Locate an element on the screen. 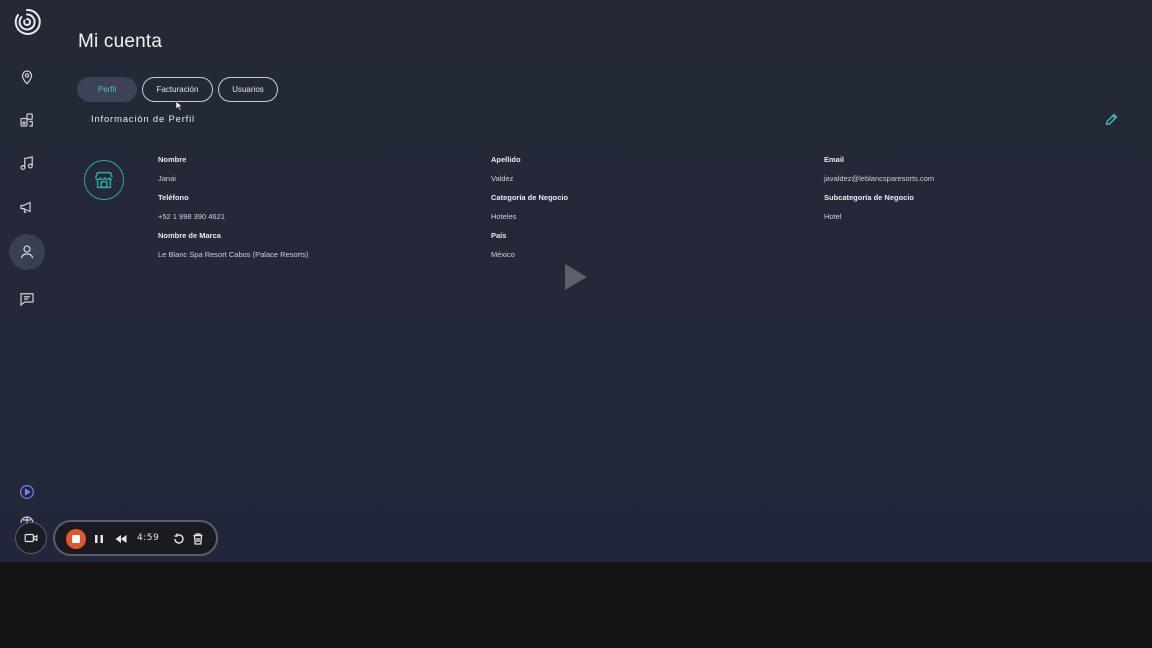 This screenshot has height=648, width=1152. value-pais: México is located at coordinates (503, 254).